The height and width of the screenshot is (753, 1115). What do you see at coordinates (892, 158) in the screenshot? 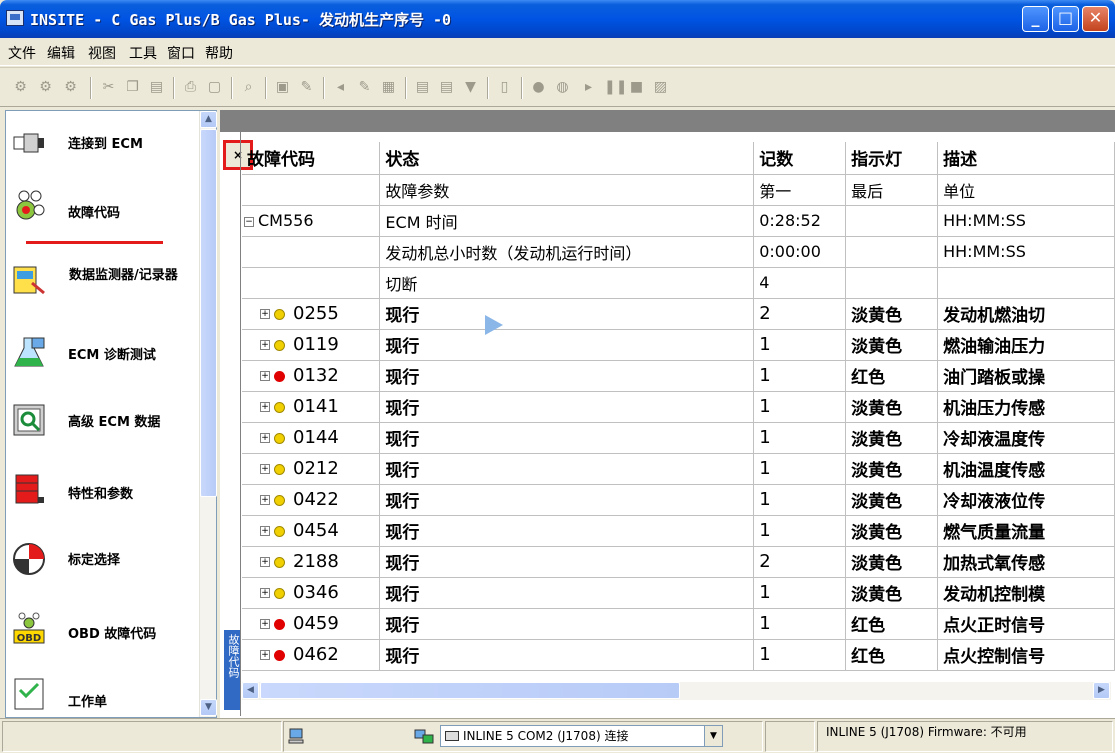
I see `column-header-lamp: 指示灯` at bounding box center [892, 158].